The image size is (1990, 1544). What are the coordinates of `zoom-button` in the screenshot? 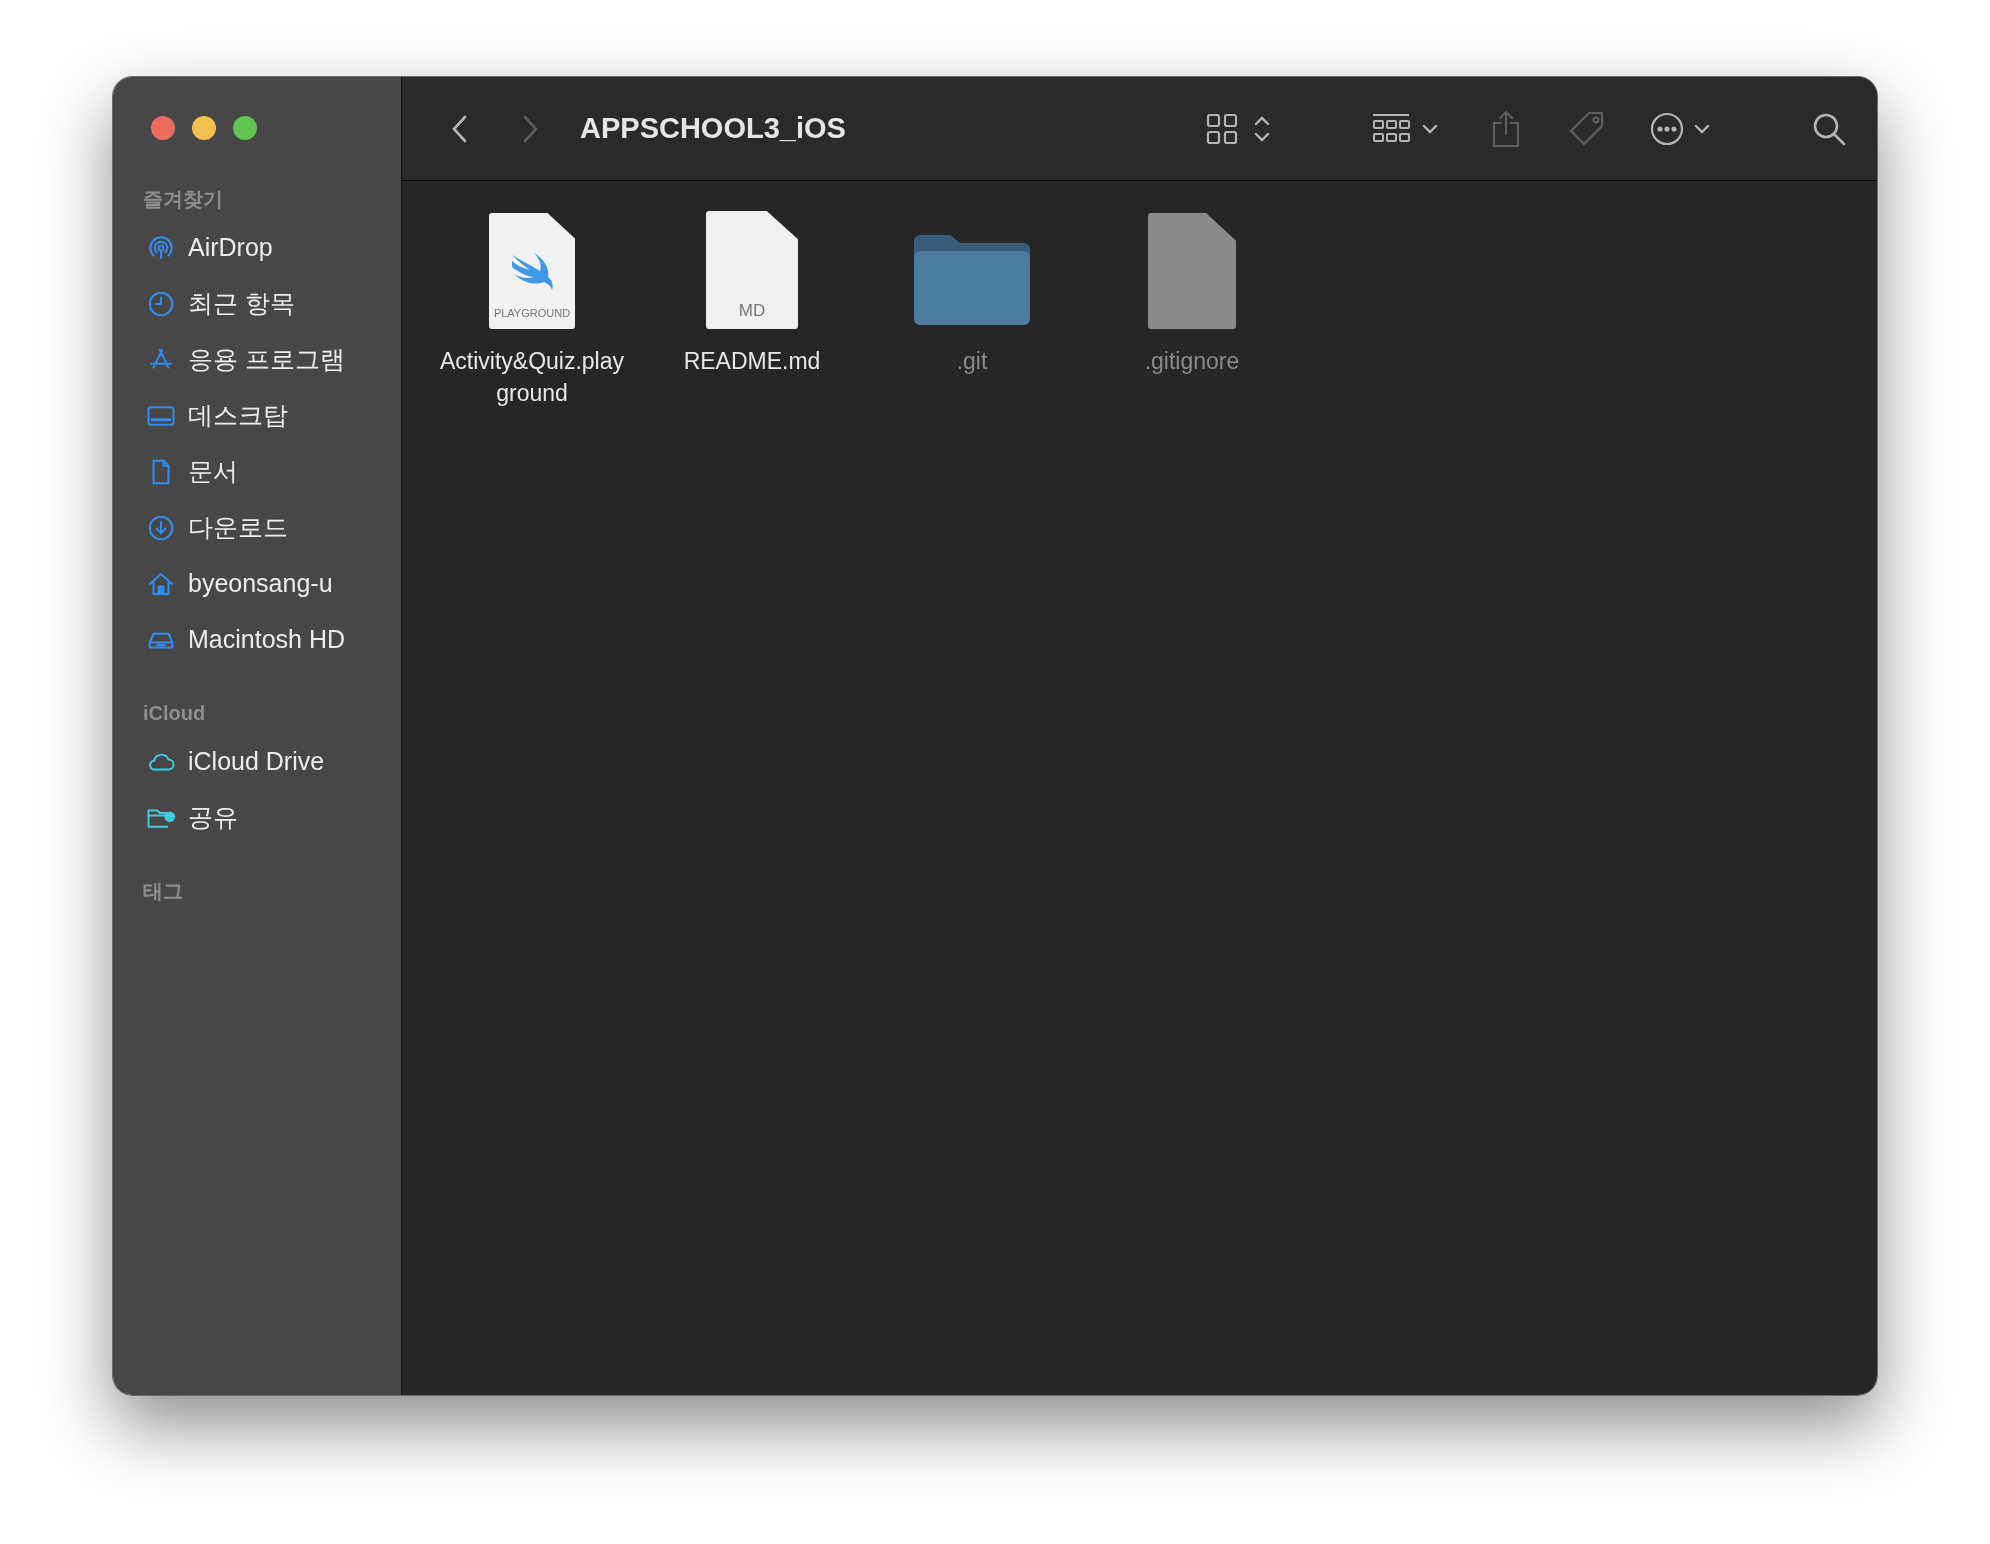 It's located at (245, 128).